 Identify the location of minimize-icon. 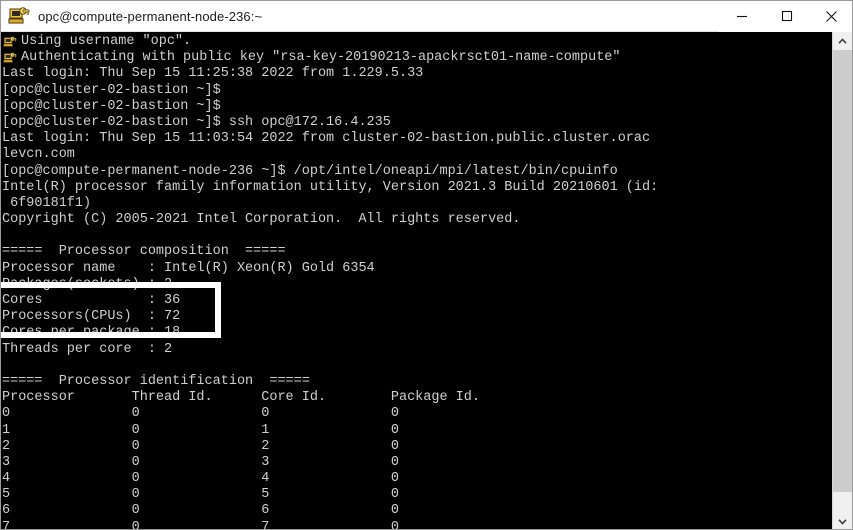
(741, 16).